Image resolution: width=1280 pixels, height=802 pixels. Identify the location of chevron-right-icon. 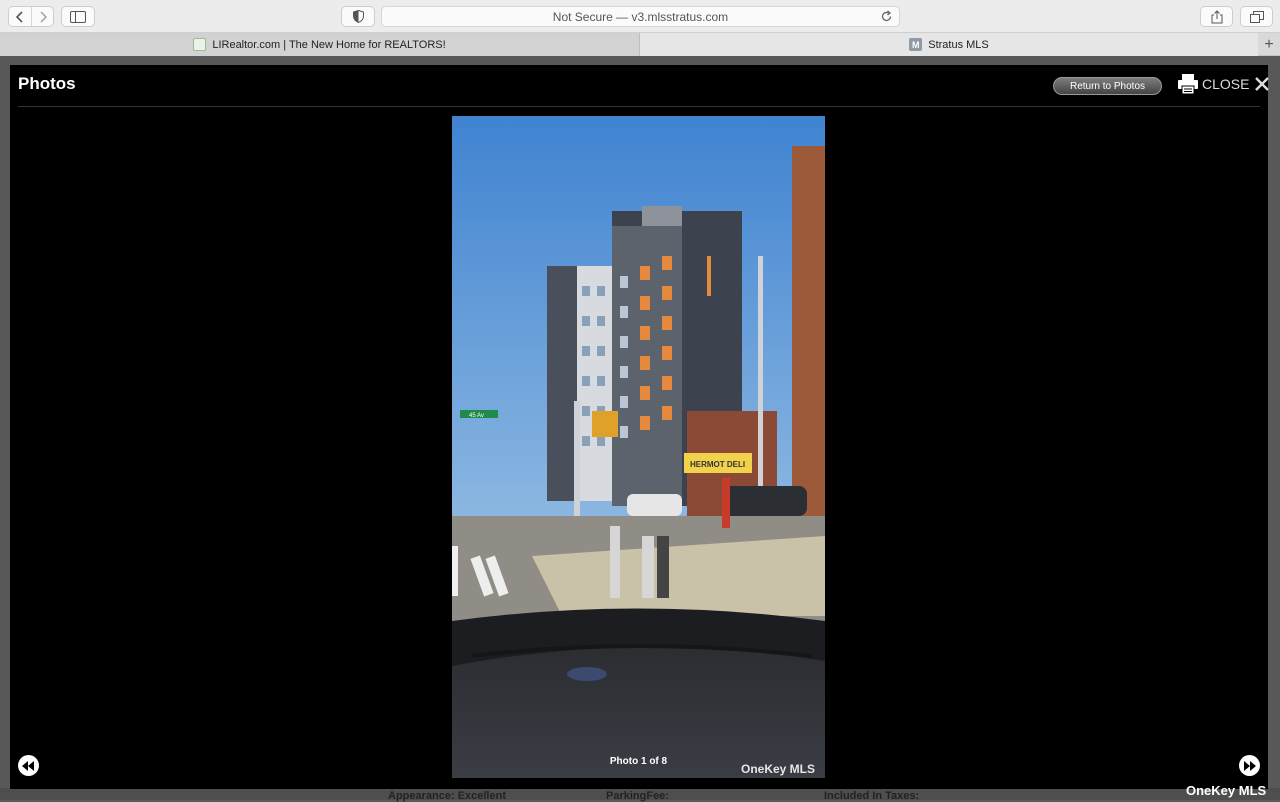
(43, 16).